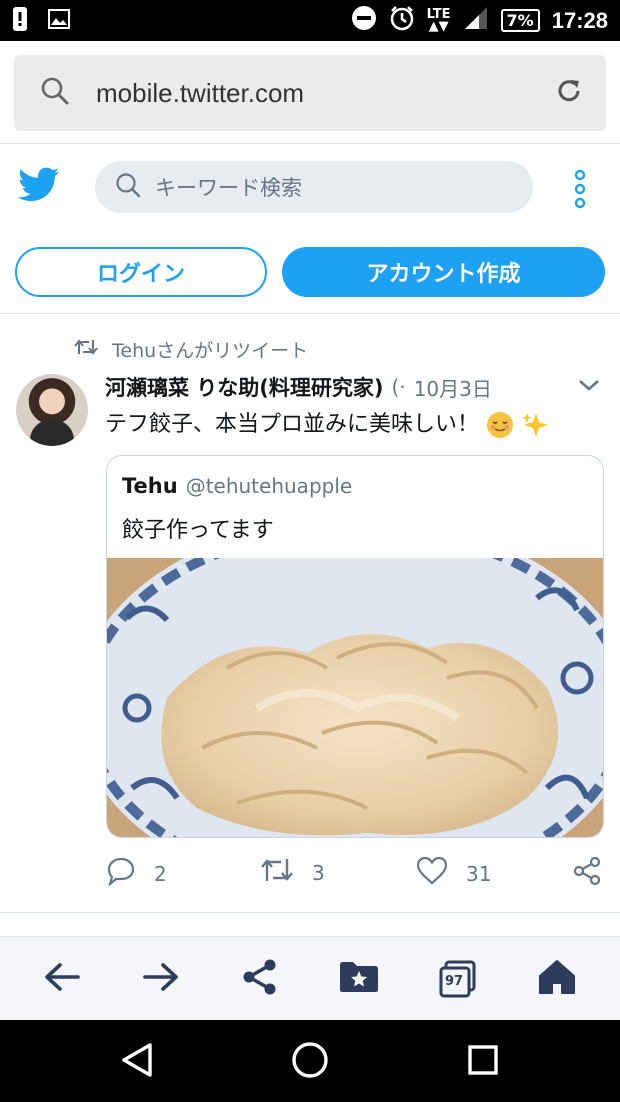 This screenshot has height=1102, width=620. I want to click on share-action, so click(587, 873).